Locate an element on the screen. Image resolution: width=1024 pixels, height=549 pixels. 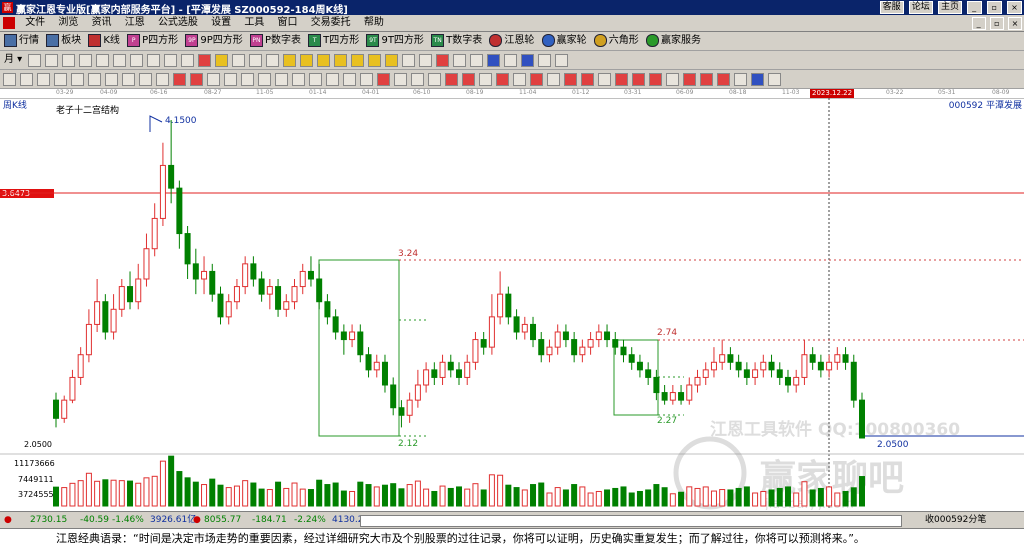
child-minimize-icon: _ is located at coordinates (978, 23).